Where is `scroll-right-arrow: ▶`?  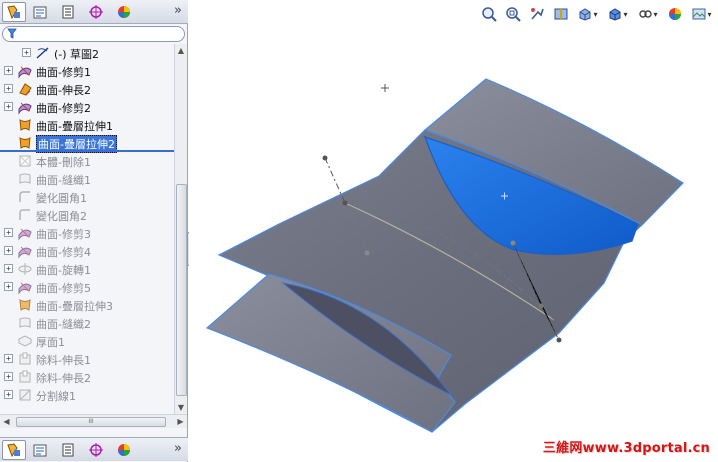 scroll-right-arrow: ▶ is located at coordinates (180, 422).